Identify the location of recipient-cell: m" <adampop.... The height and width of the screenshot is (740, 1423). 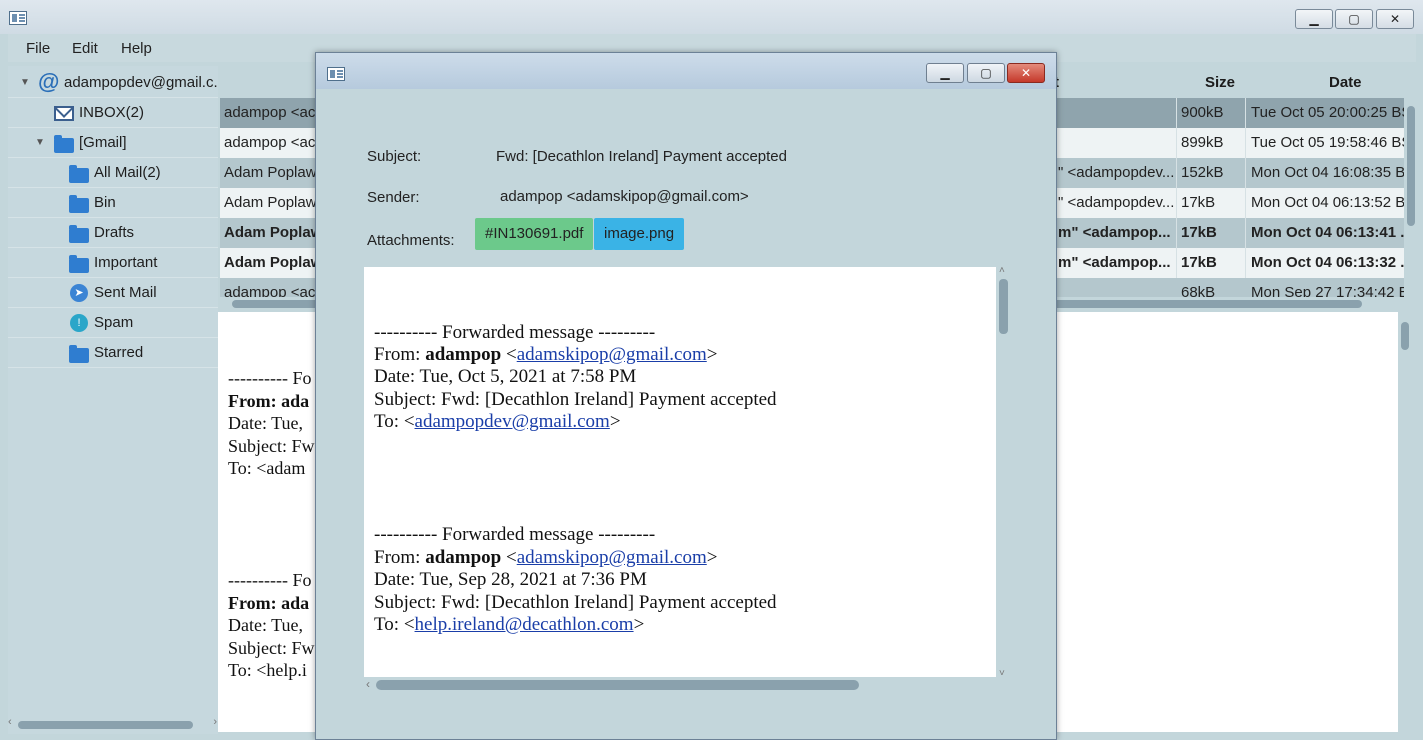
(1114, 262).